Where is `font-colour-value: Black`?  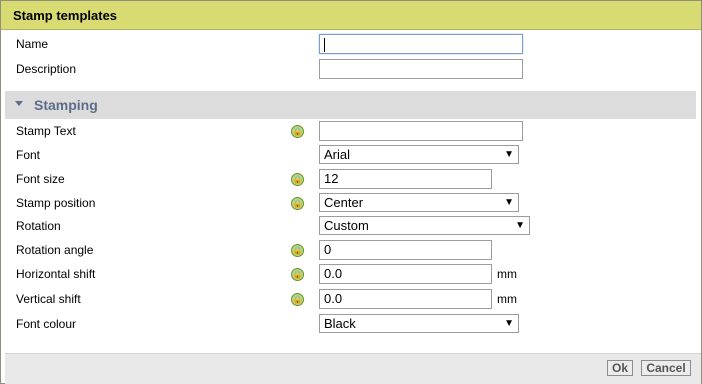
font-colour-value: Black is located at coordinates (340, 323).